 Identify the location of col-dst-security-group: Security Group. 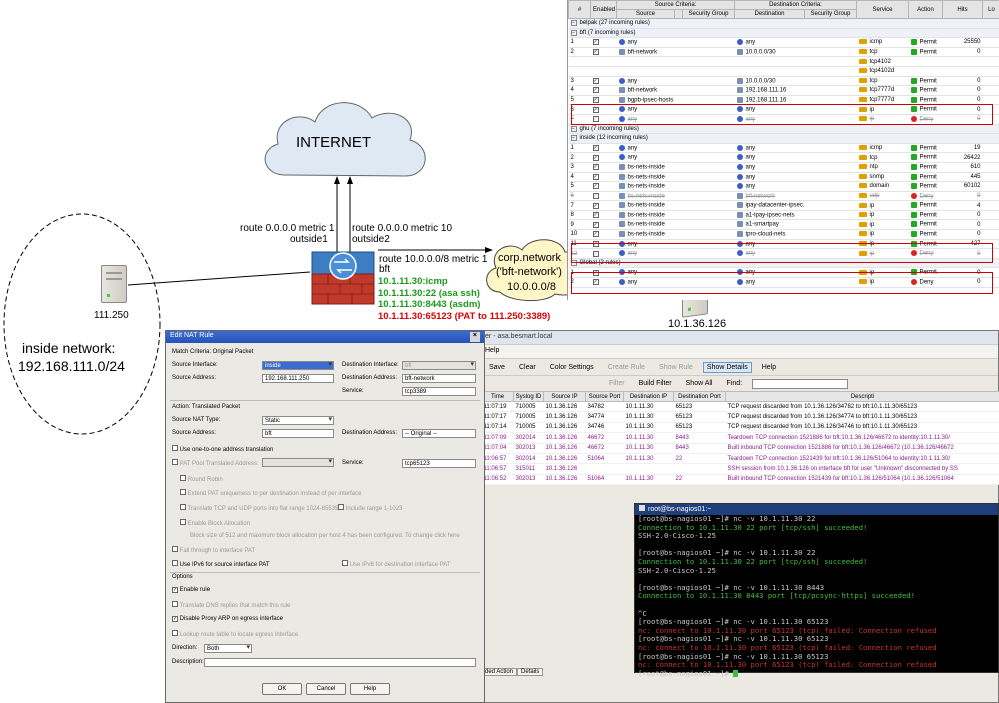
(830, 14).